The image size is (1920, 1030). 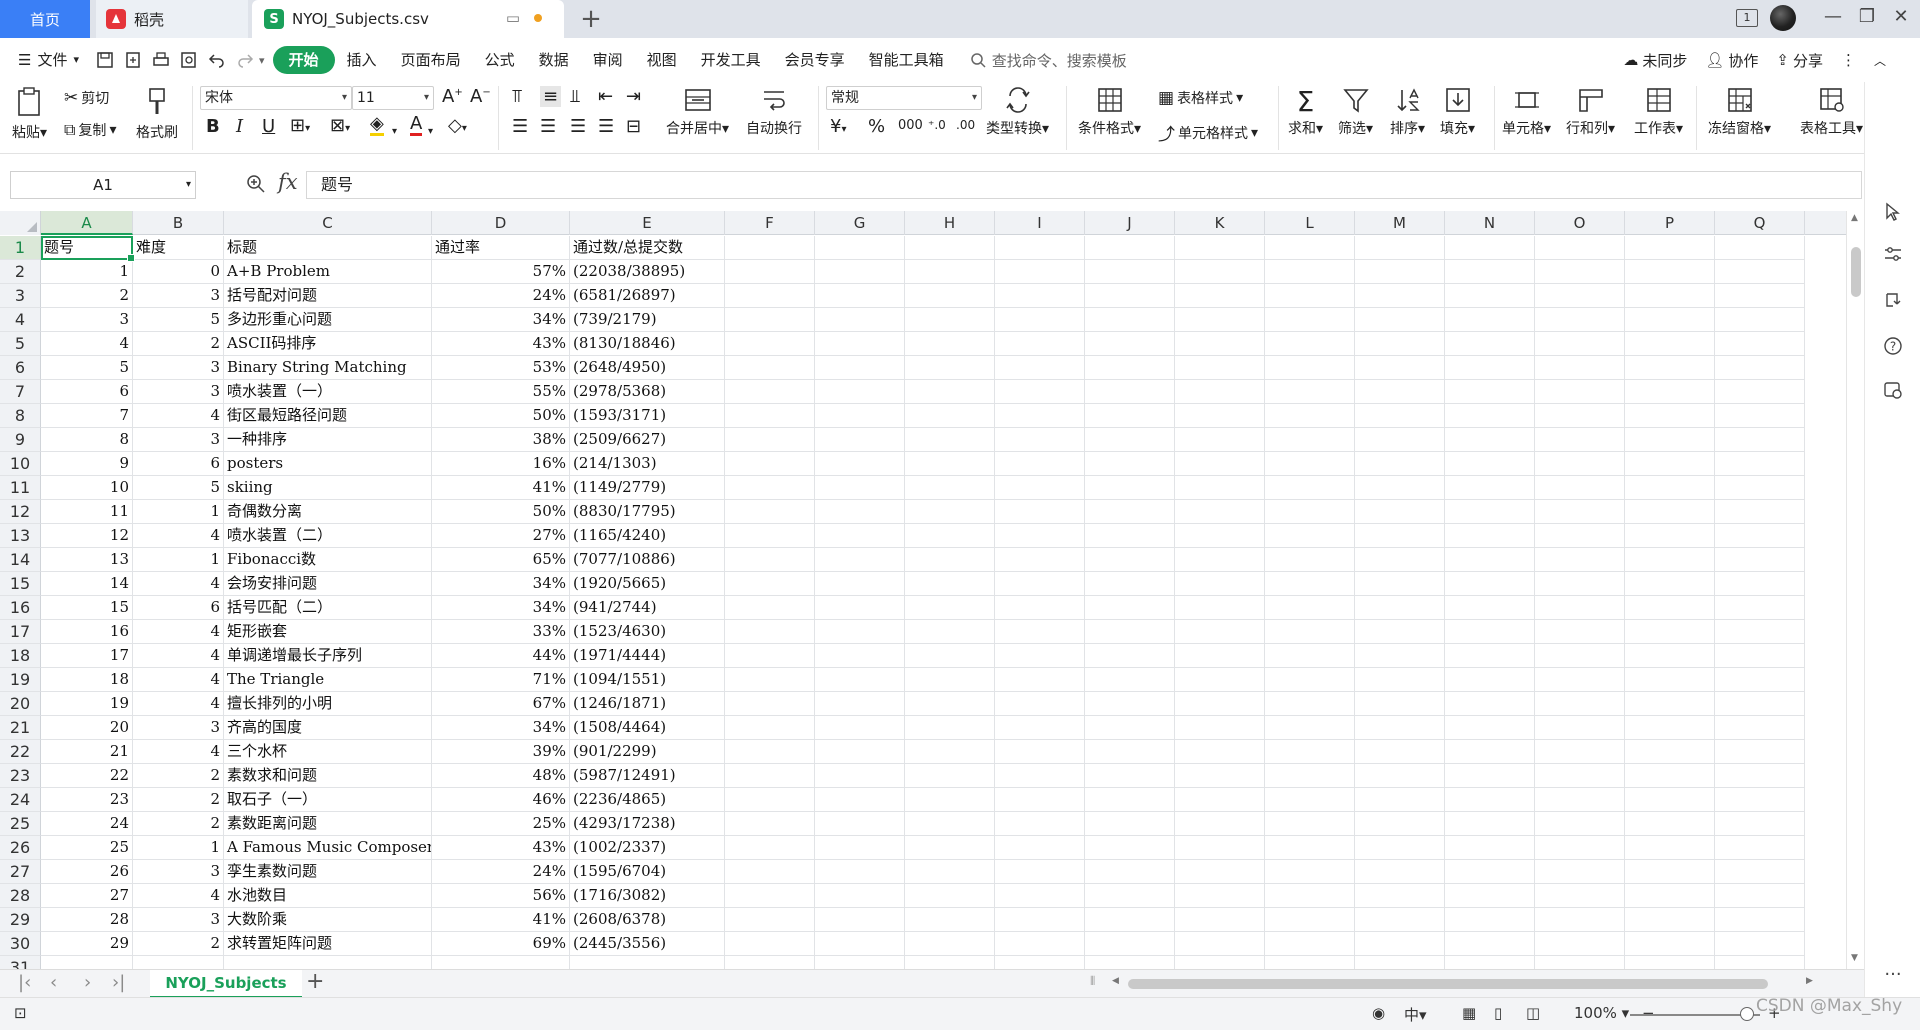 I want to click on undo-icon, so click(x=217, y=60).